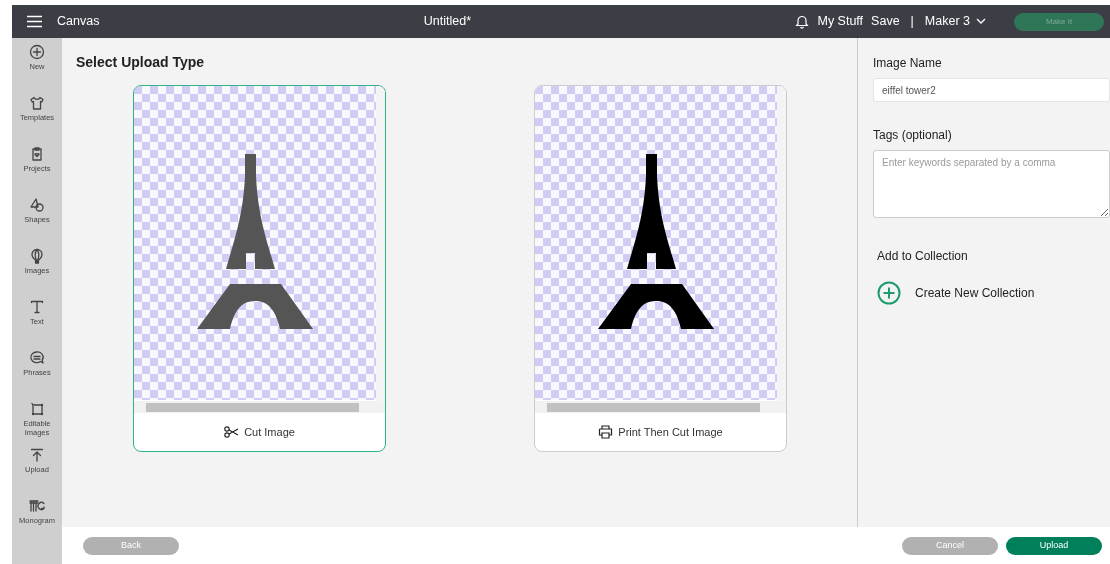 The width and height of the screenshot is (1110, 564). I want to click on save-link: Save, so click(885, 21).